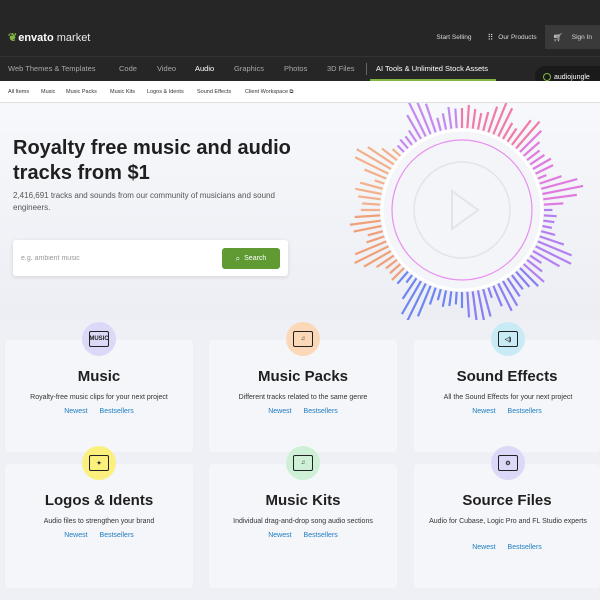  Describe the element at coordinates (99, 521) in the screenshot. I see `card-desc: Audio files to strengthen your brand` at that location.